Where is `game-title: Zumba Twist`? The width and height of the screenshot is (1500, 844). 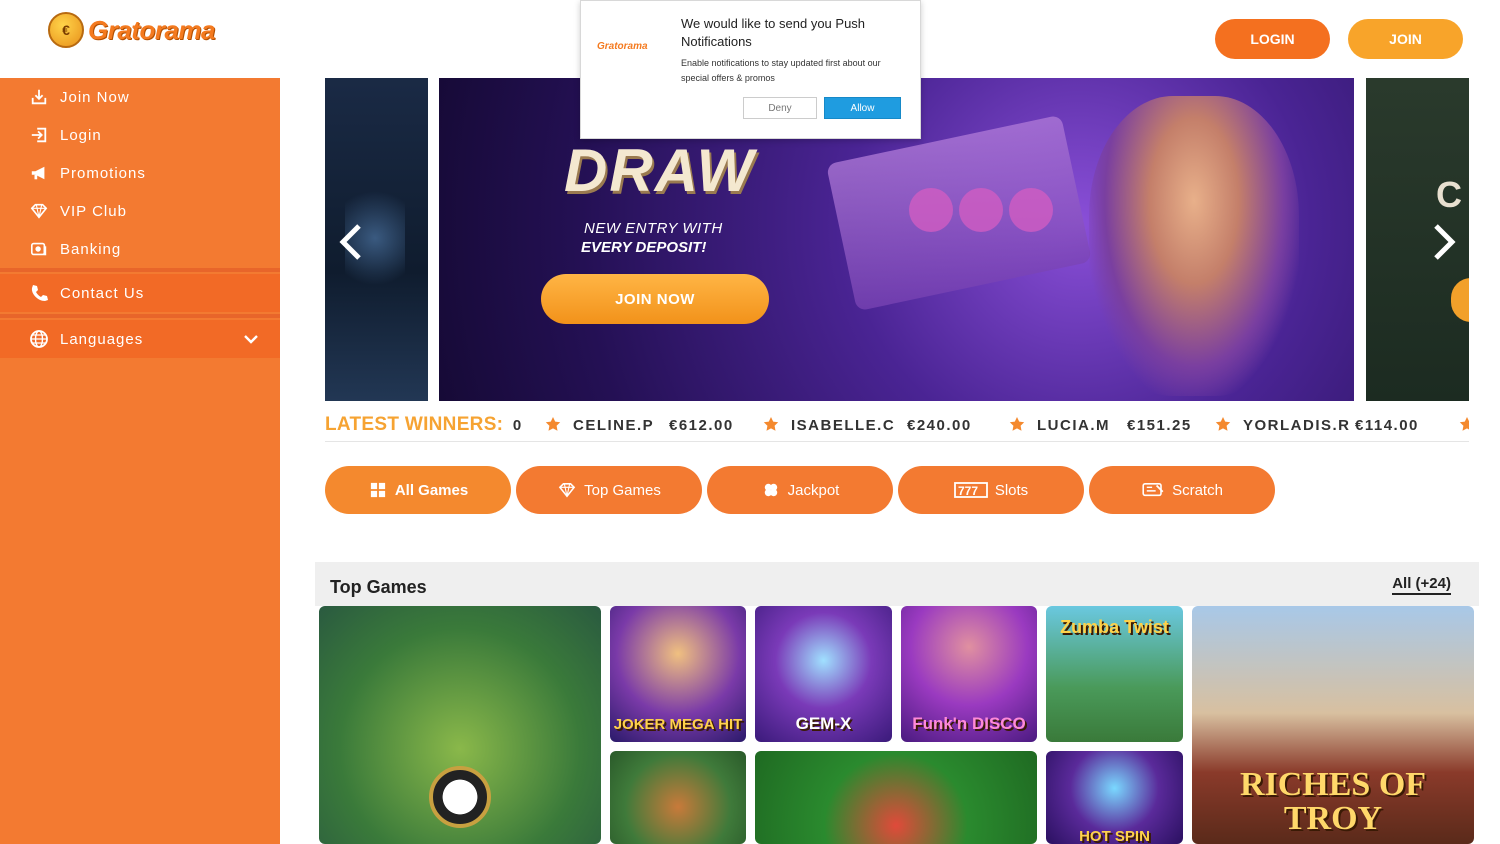
game-title: Zumba Twist is located at coordinates (1114, 627).